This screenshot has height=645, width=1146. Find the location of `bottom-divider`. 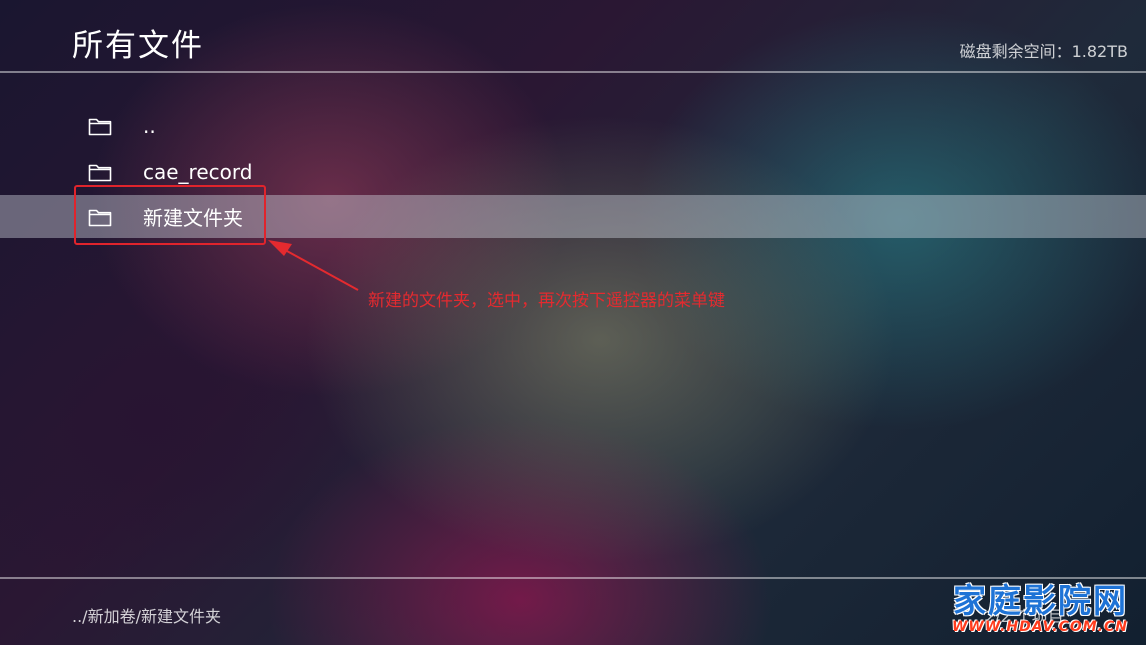

bottom-divider is located at coordinates (573, 578).